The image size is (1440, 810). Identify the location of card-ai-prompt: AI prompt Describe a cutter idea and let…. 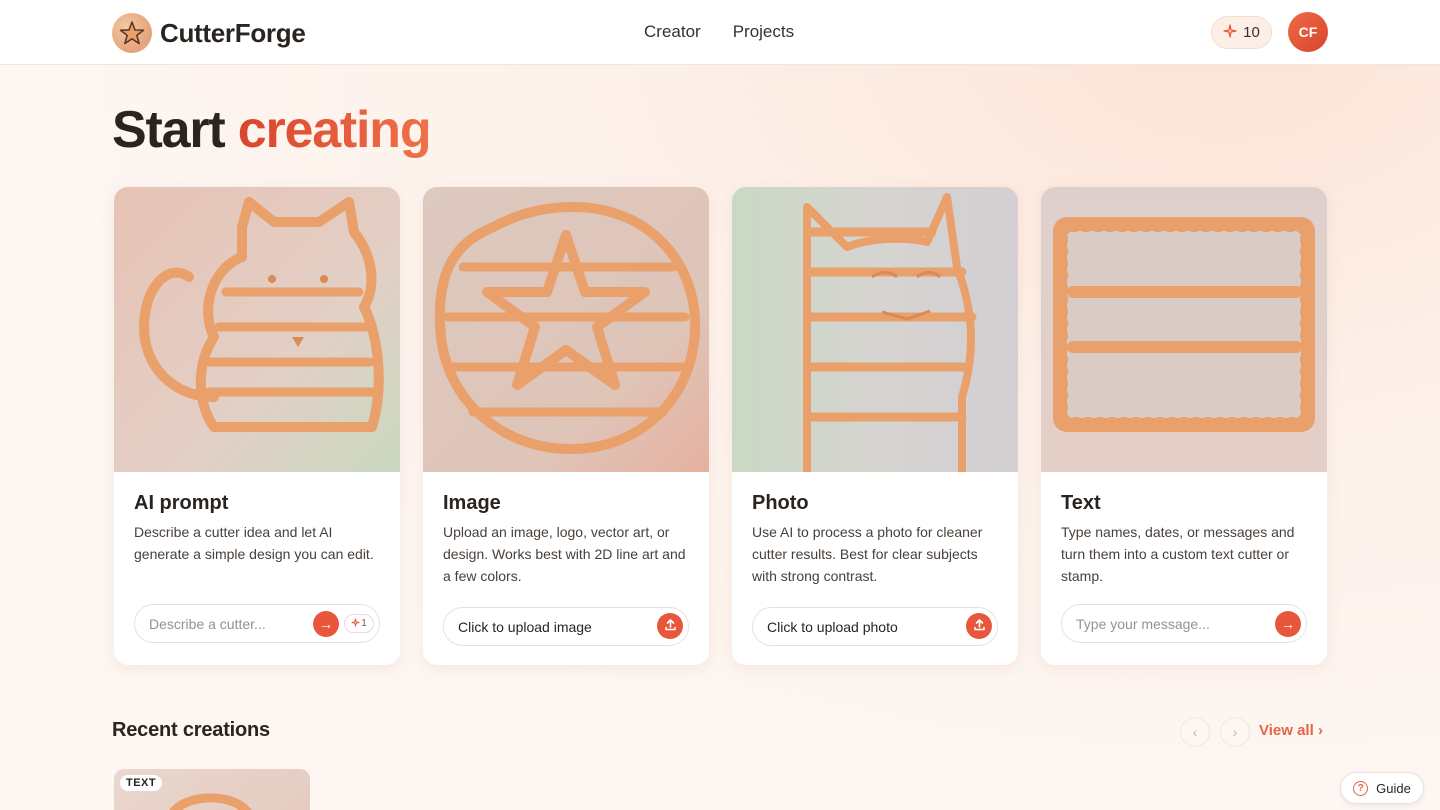
(257, 426).